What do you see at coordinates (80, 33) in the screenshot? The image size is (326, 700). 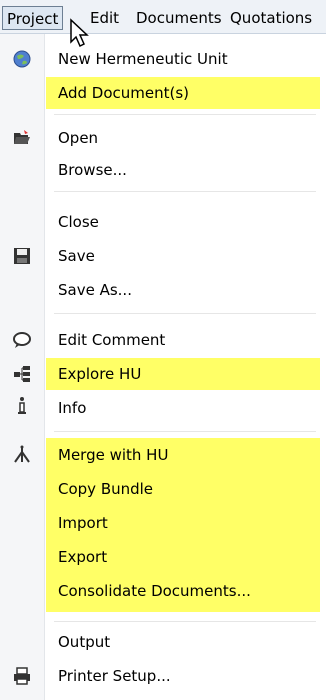 I see `mouse-cursor-icon` at bounding box center [80, 33].